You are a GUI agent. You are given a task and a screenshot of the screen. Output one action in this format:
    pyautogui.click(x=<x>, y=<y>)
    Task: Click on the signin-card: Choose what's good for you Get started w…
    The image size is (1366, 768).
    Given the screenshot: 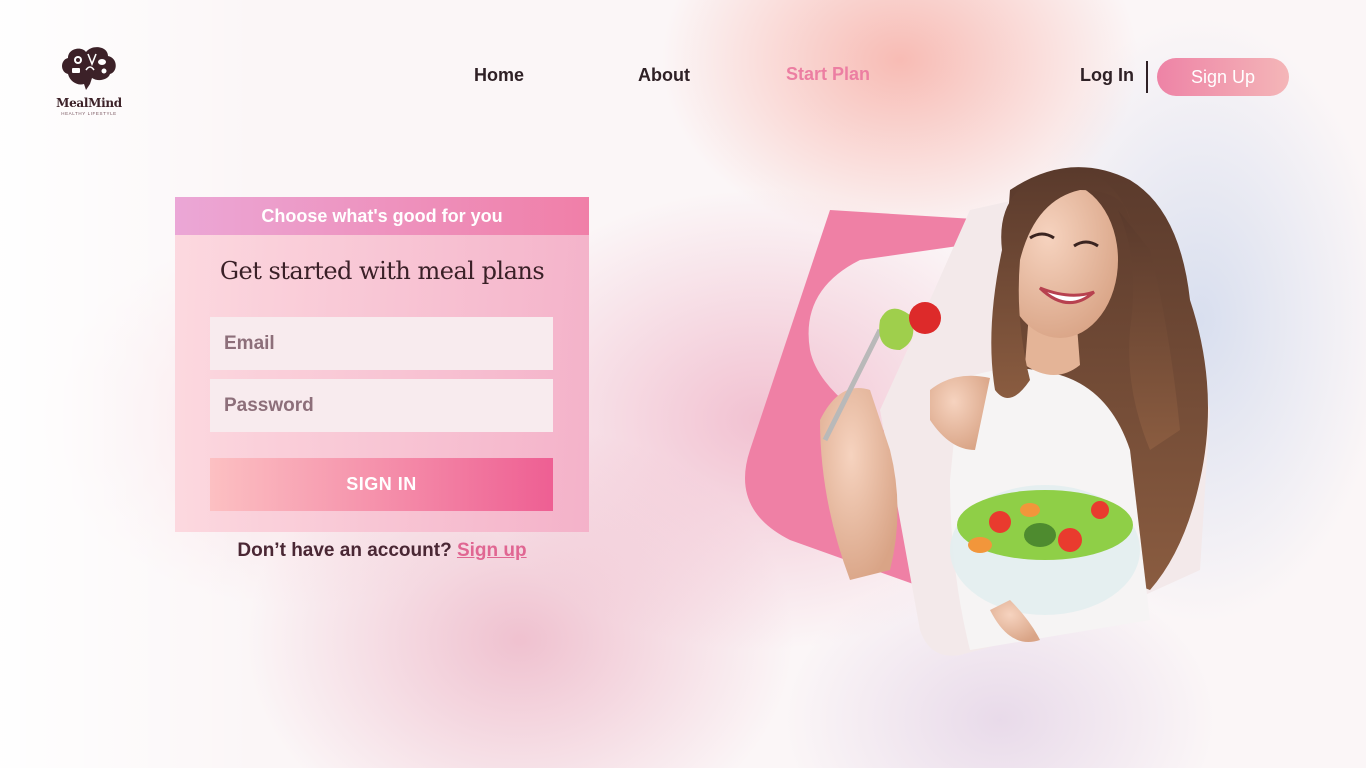 What is the action you would take?
    pyautogui.click(x=382, y=364)
    